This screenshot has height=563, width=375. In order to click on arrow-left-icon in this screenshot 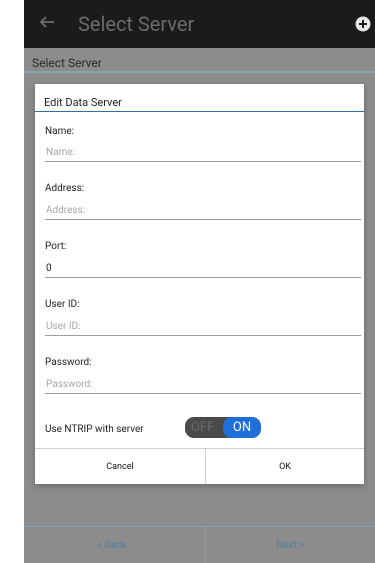, I will do `click(47, 22)`.